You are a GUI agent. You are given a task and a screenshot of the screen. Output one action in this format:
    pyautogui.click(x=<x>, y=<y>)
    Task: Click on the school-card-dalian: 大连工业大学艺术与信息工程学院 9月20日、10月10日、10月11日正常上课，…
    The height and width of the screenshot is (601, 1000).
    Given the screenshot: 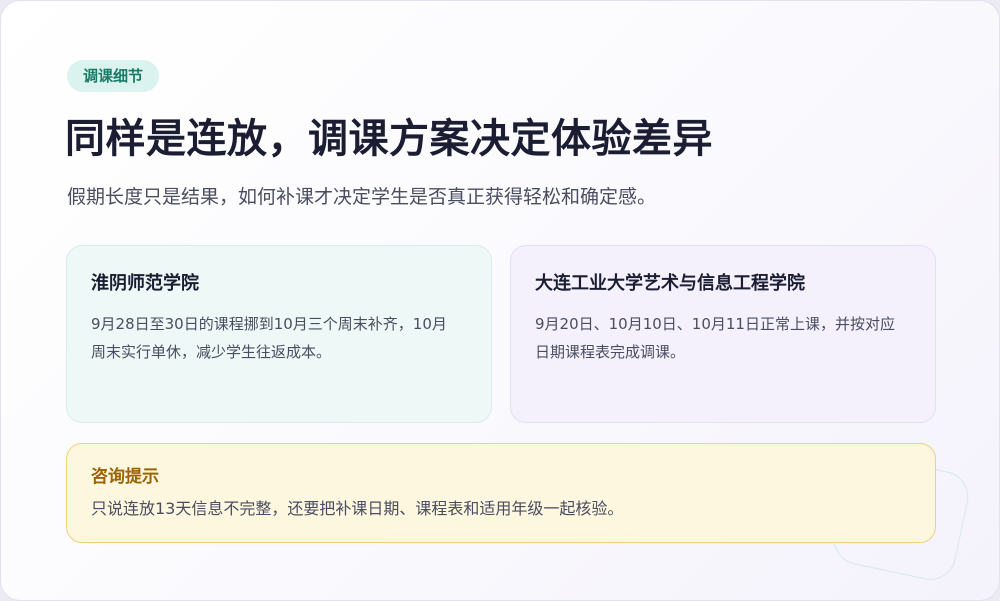 What is the action you would take?
    pyautogui.click(x=723, y=334)
    